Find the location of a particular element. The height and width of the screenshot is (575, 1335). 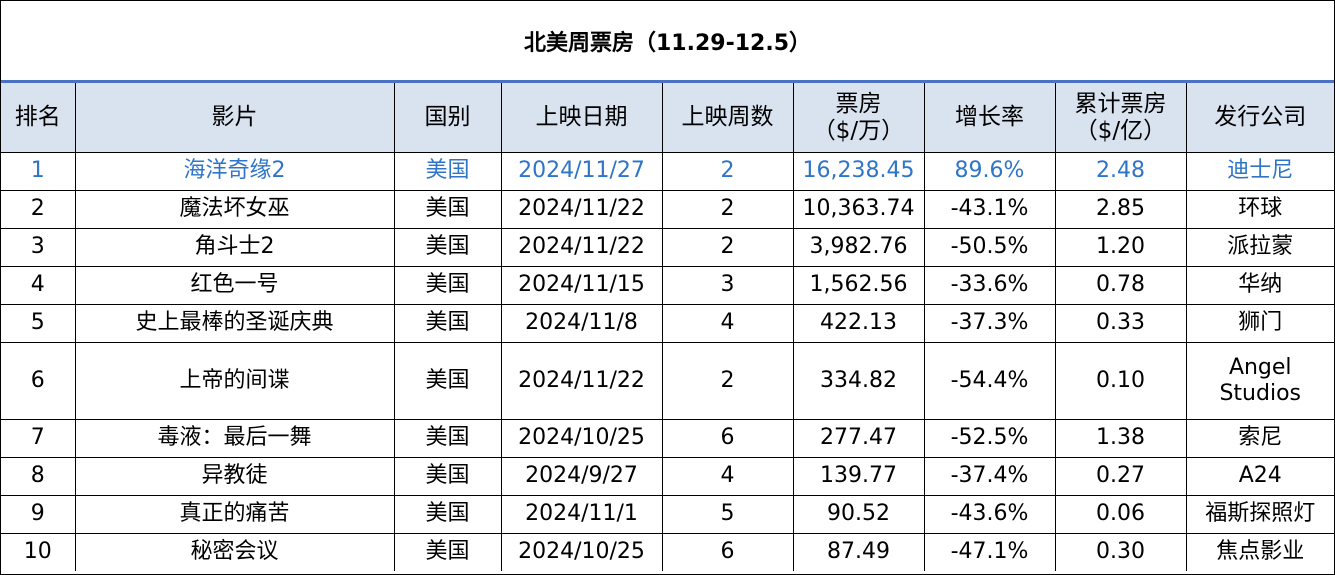

cell-distributor: A24 is located at coordinates (1259, 476).